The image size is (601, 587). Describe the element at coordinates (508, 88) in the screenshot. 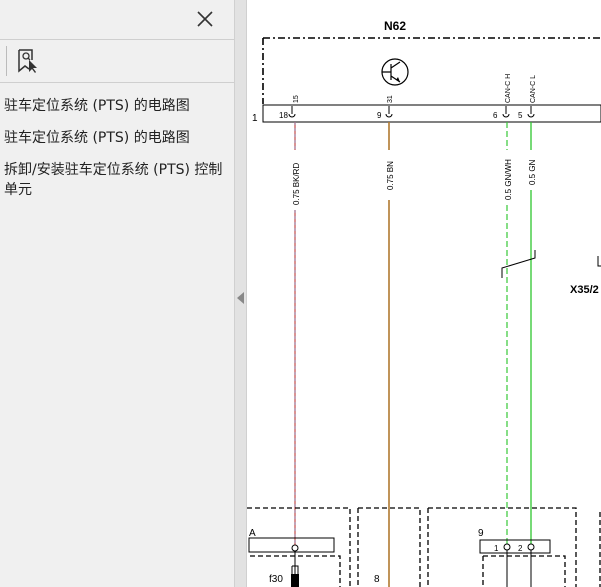

I see `signal-label: CAN-C H` at that location.